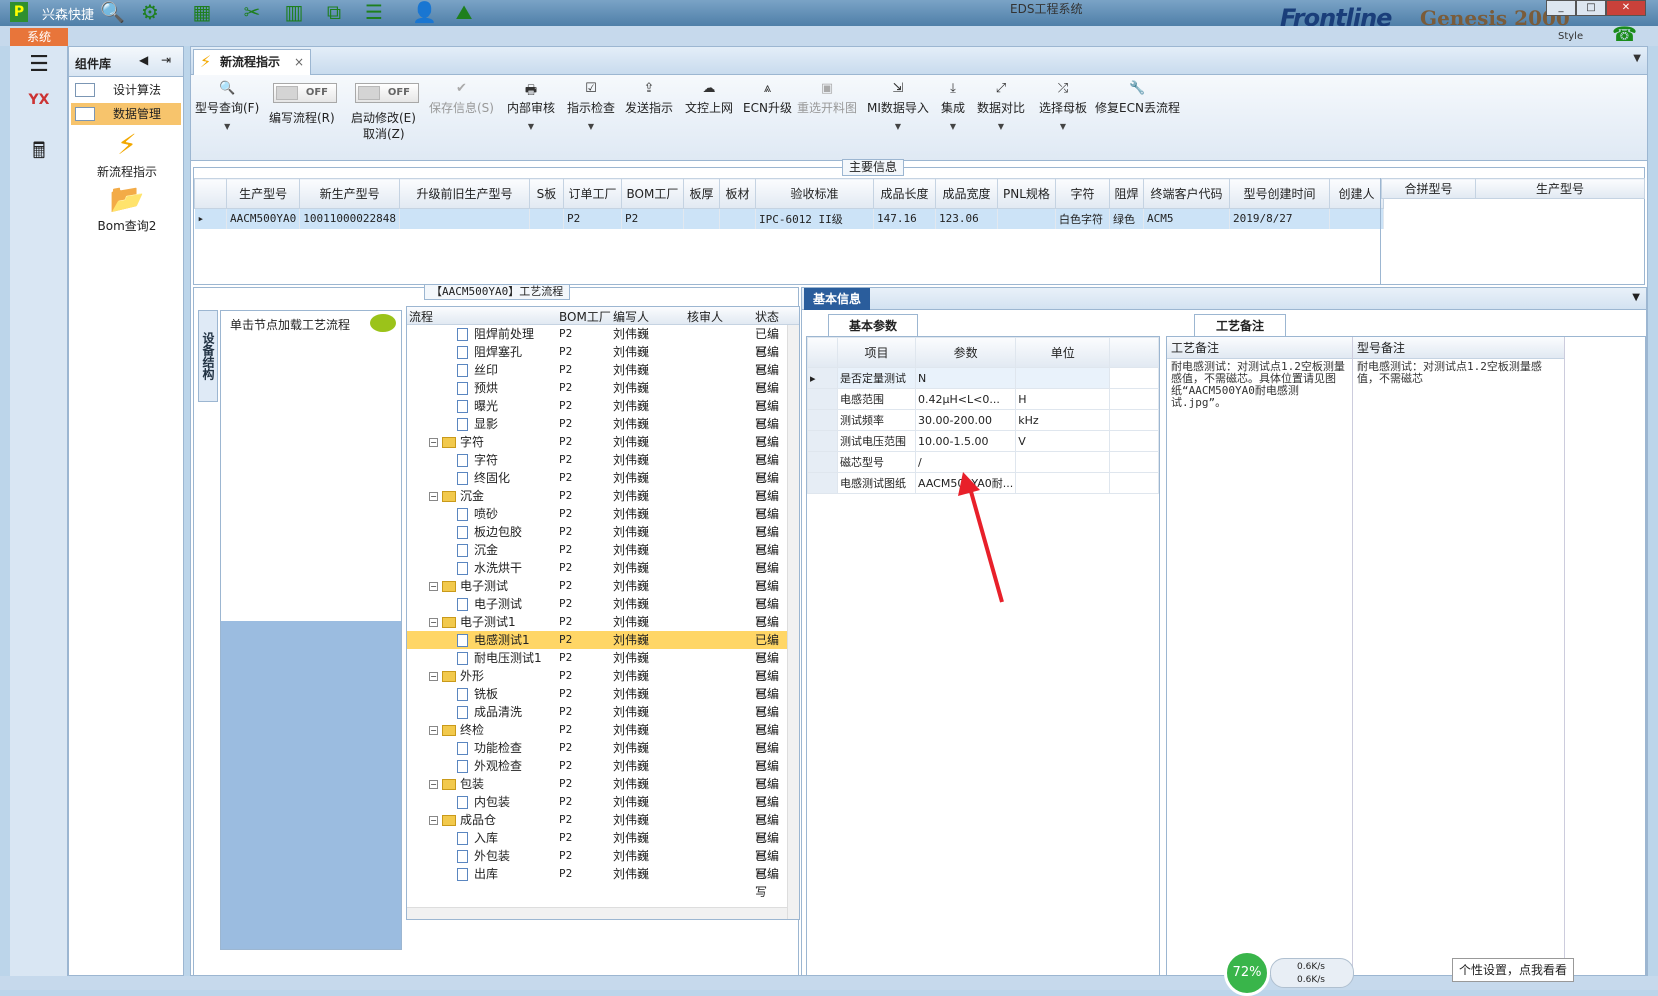 The height and width of the screenshot is (996, 1658). Describe the element at coordinates (709, 98) in the screenshot. I see `doc-upload-button: ☁ 文控上网` at that location.